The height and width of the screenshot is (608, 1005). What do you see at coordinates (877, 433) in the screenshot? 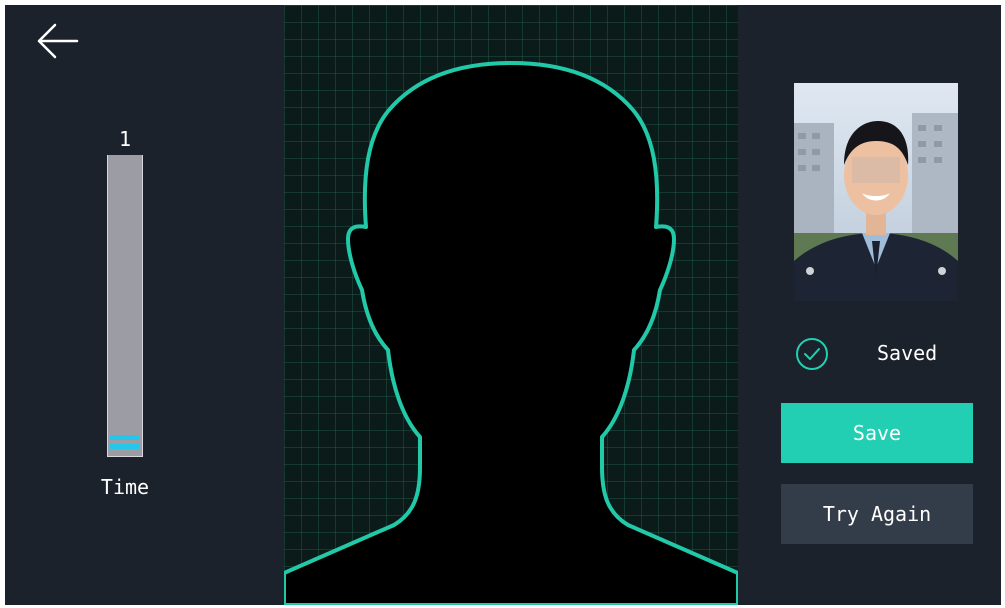
I see `save-button: Save` at bounding box center [877, 433].